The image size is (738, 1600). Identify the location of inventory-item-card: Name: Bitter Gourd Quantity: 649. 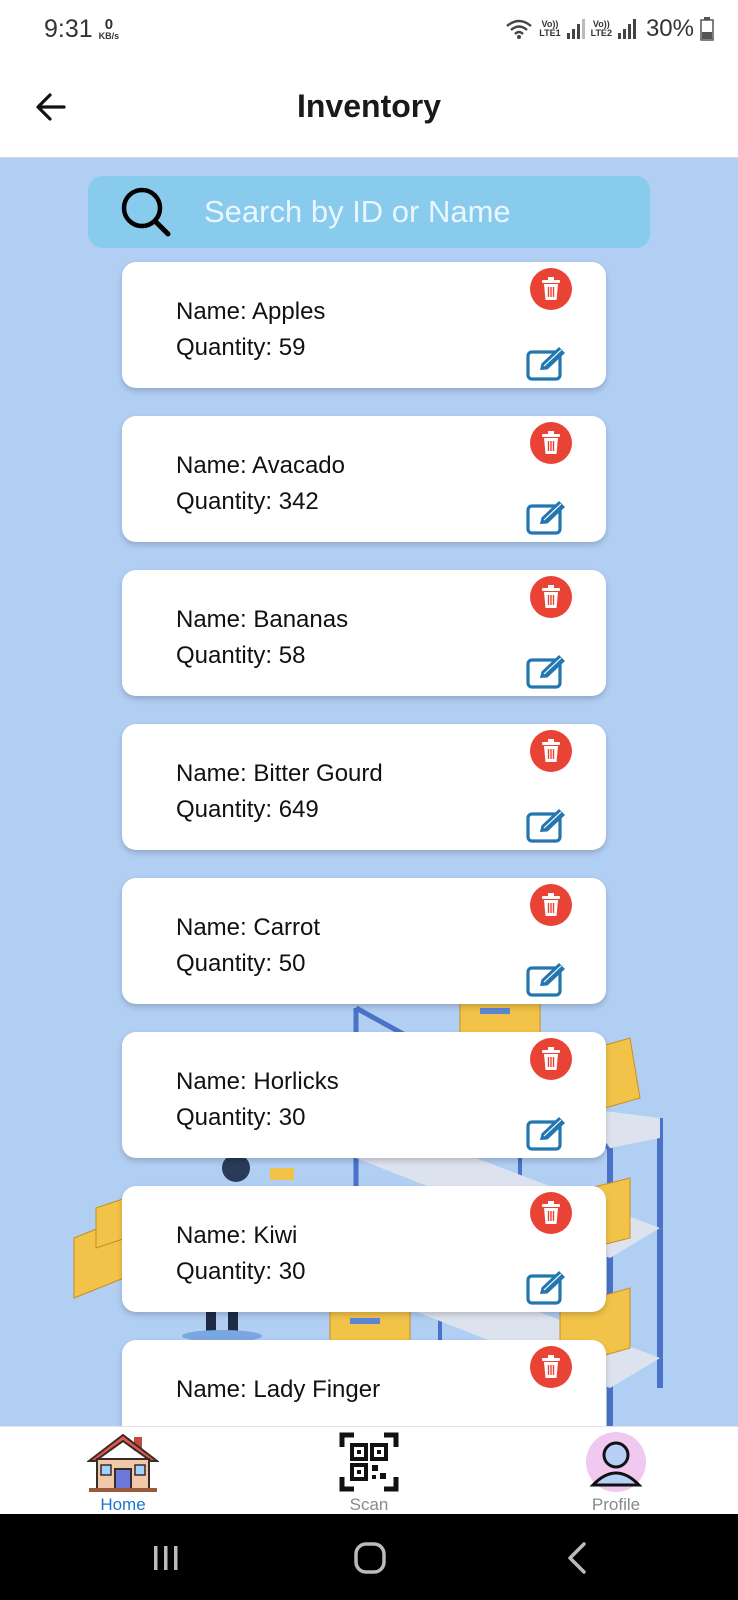
(364, 787).